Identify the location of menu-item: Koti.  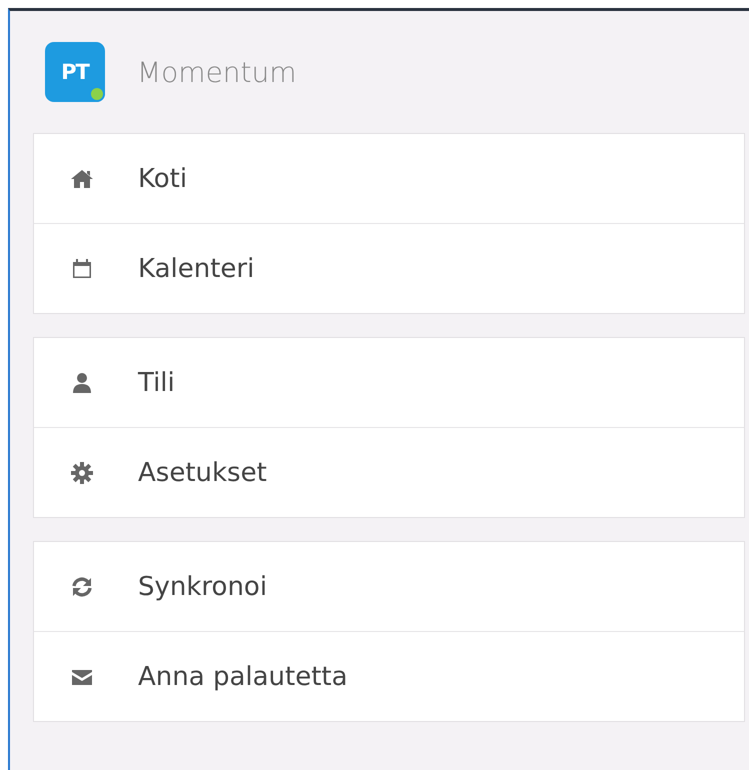
(389, 178).